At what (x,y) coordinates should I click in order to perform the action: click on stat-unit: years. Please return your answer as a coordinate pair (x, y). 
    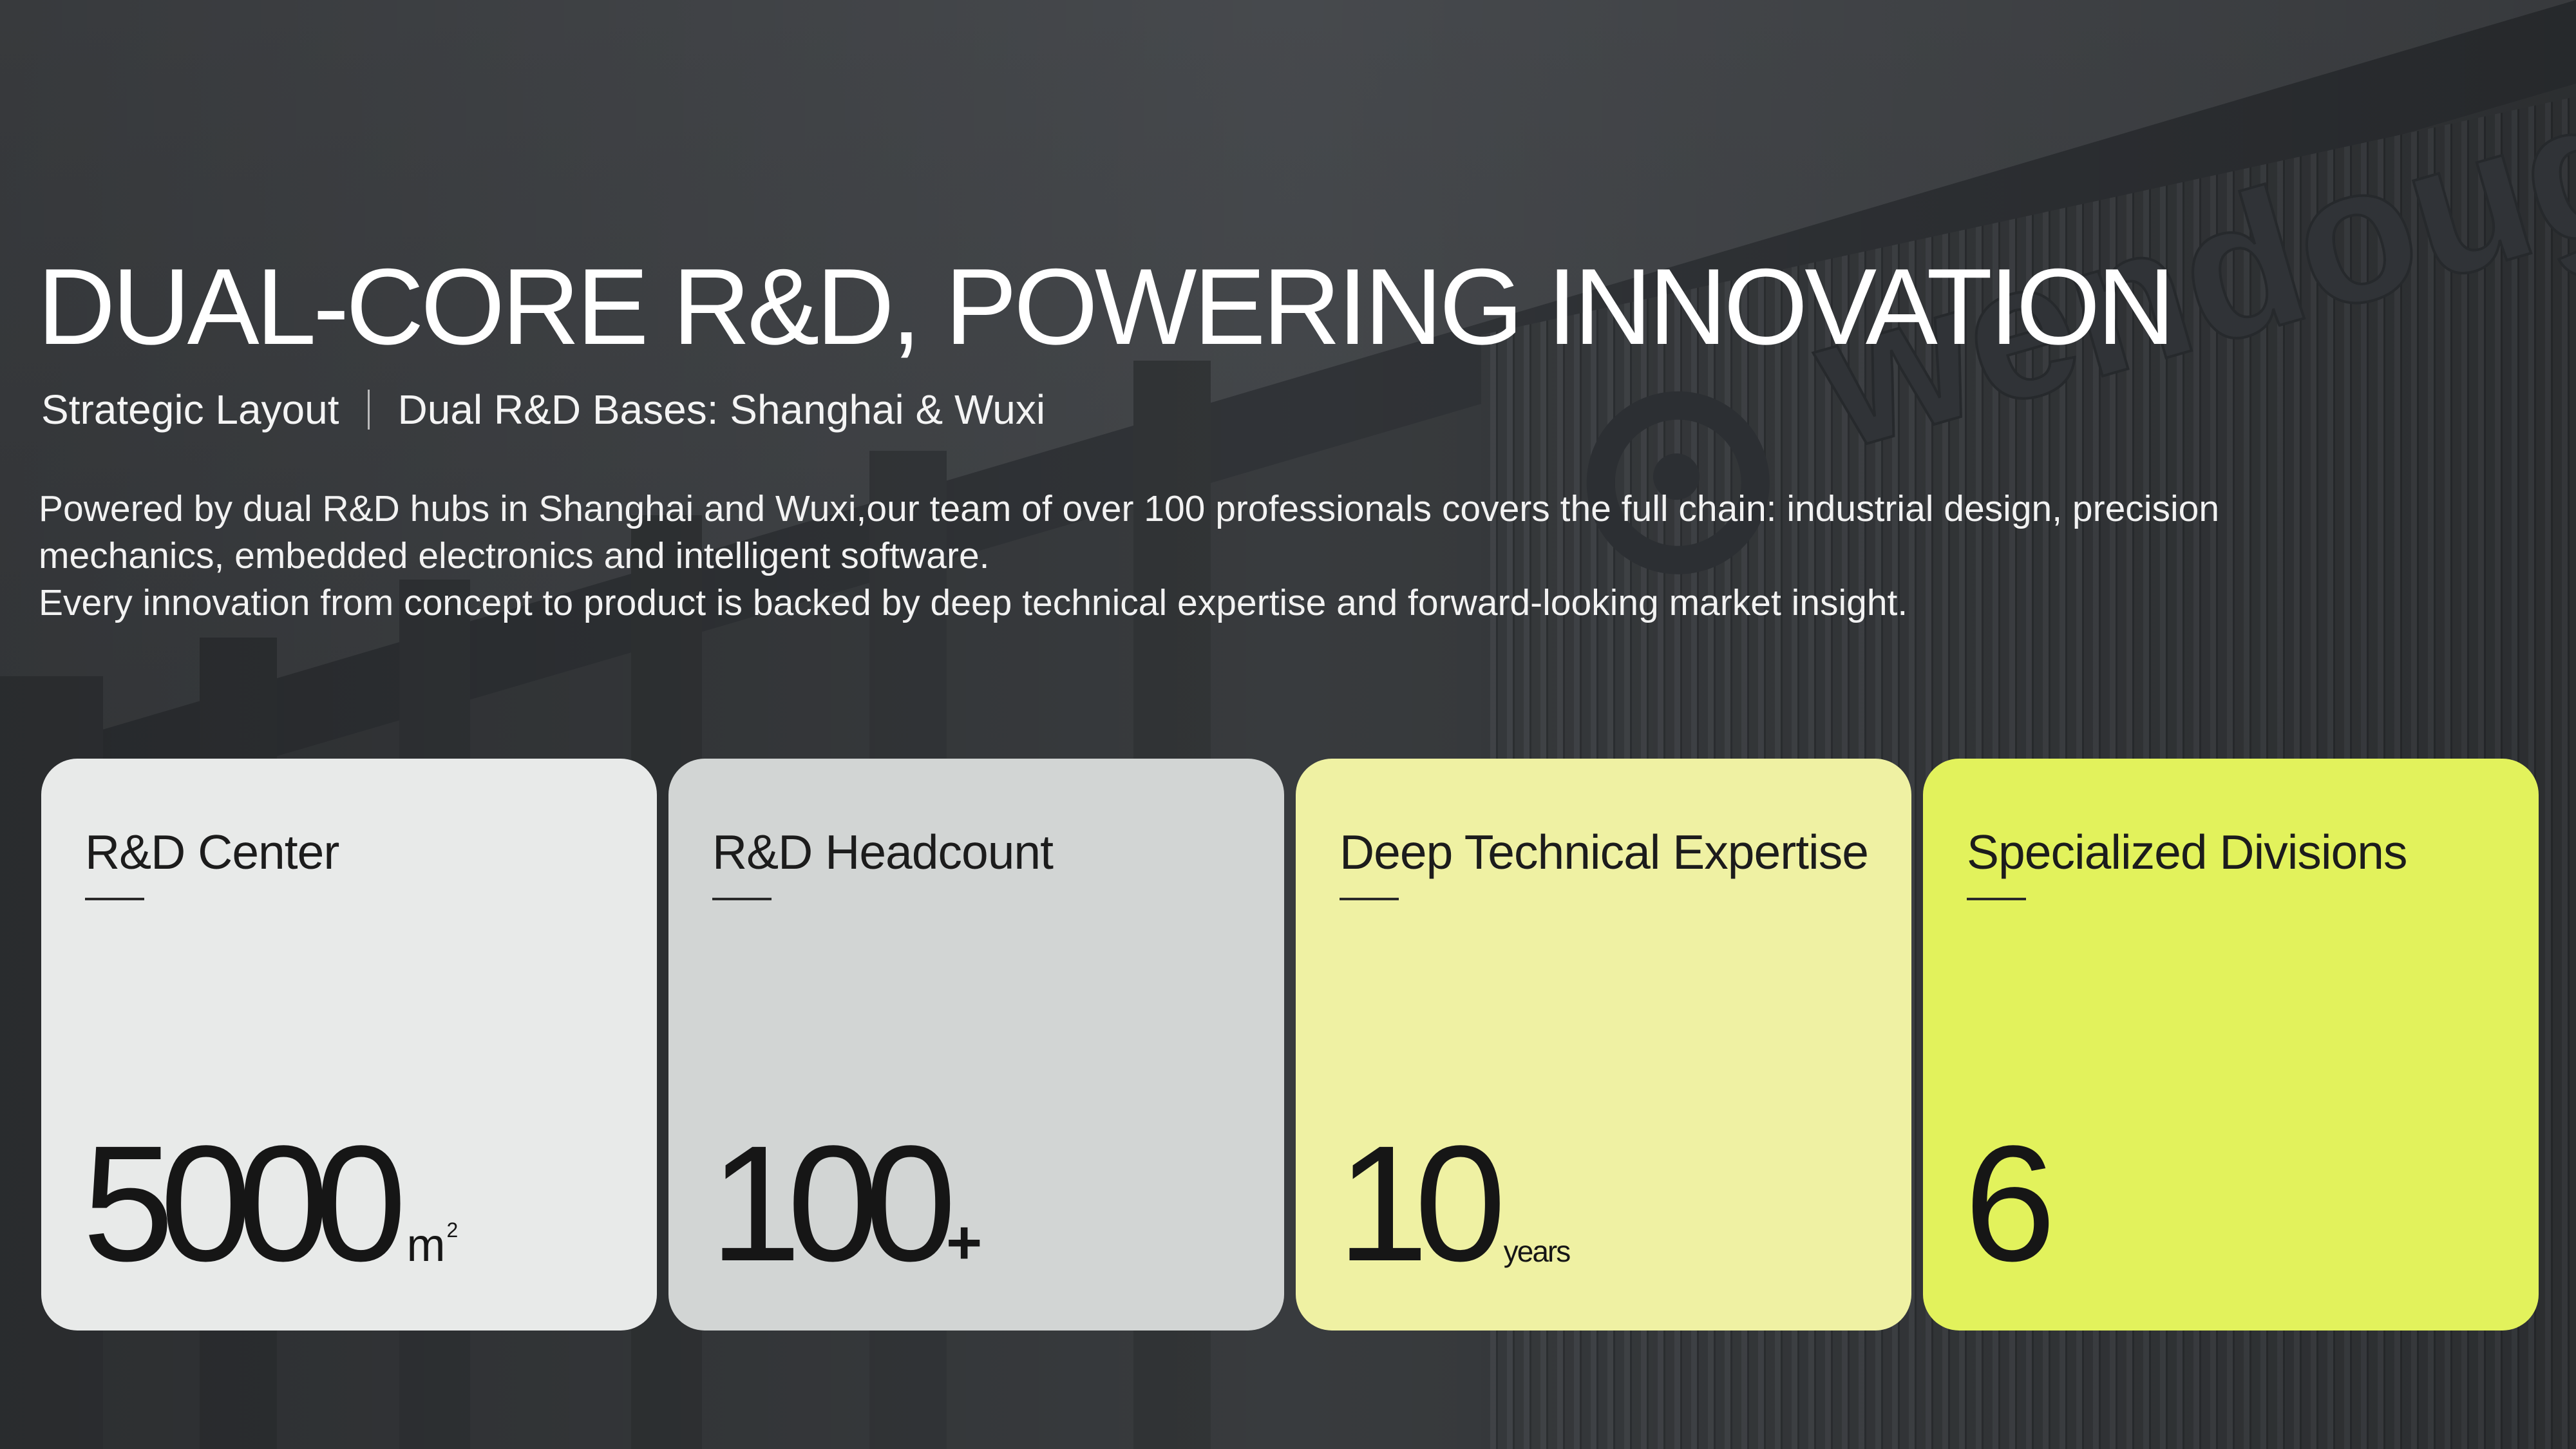
    Looking at the image, I should click on (1537, 1252).